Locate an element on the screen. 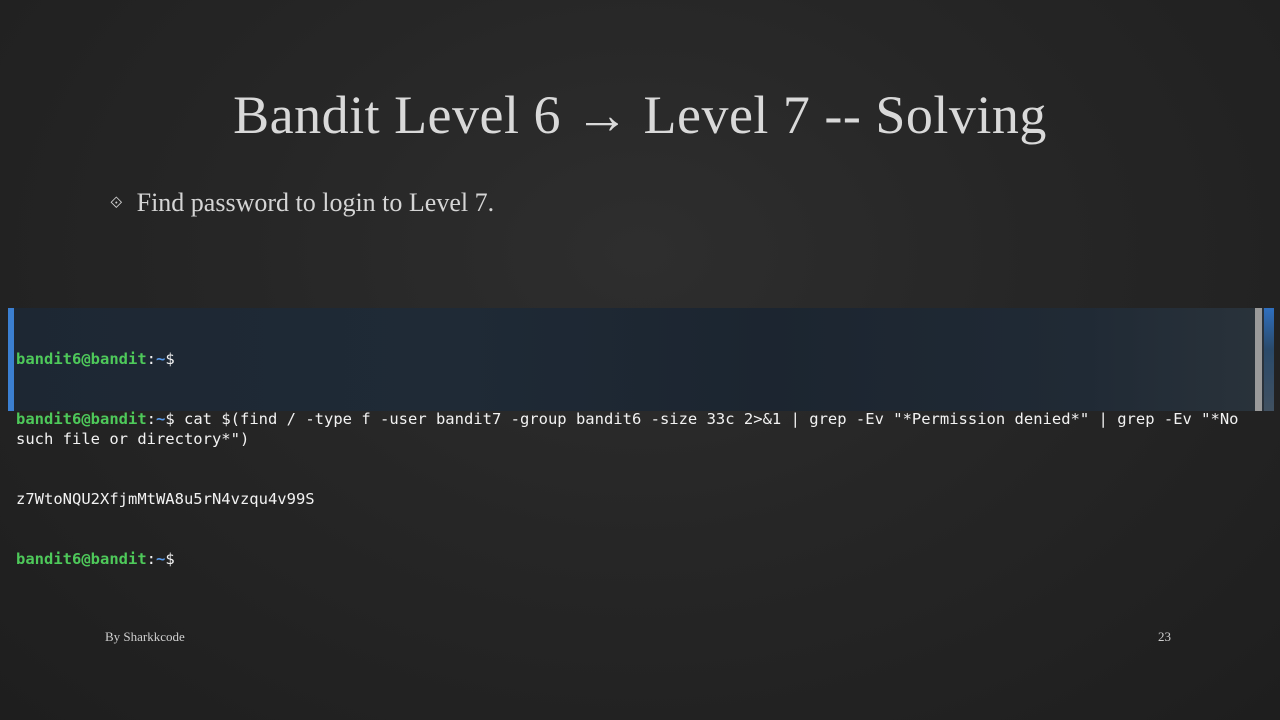 This screenshot has width=1280, height=720. bullet-text: Find password to login to Level 7. is located at coordinates (315, 202).